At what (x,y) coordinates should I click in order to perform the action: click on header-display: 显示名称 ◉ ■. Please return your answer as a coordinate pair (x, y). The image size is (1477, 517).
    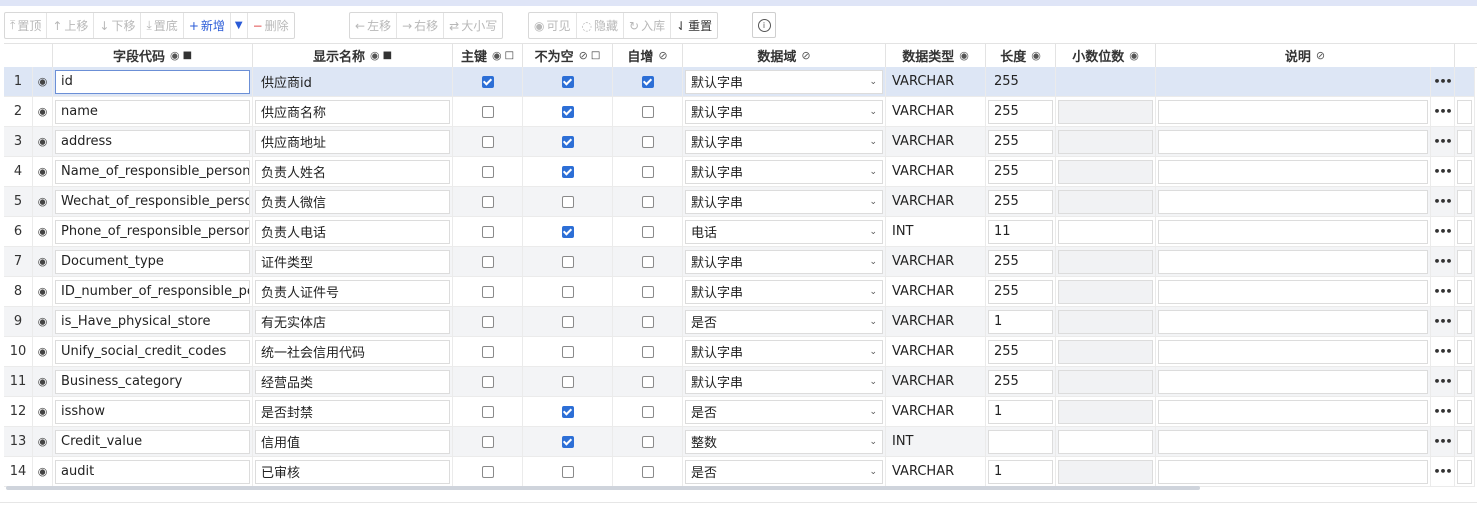
    Looking at the image, I should click on (353, 55).